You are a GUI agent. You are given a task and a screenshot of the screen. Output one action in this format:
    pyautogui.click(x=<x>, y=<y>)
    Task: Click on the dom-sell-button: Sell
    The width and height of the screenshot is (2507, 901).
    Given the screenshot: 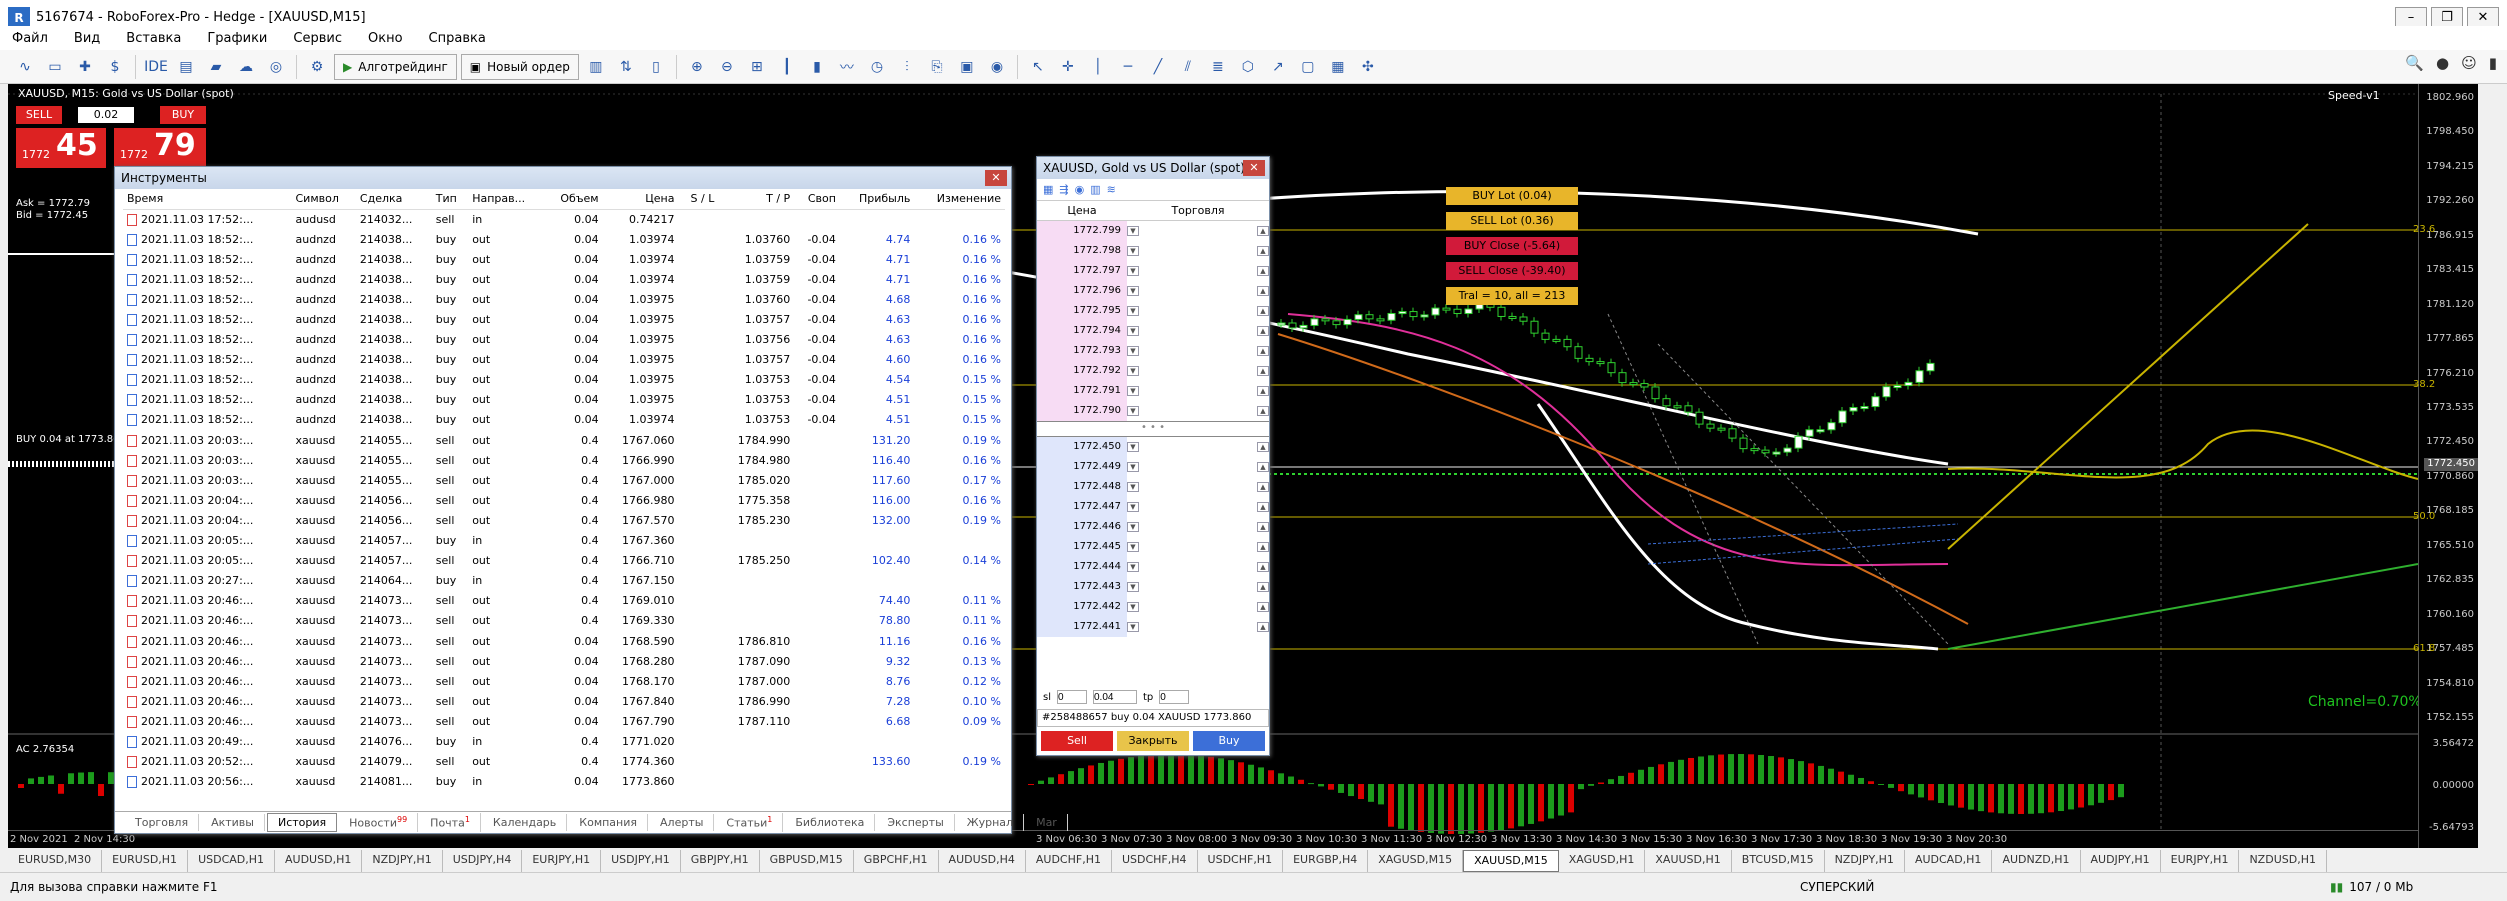 What is the action you would take?
    pyautogui.click(x=1077, y=741)
    